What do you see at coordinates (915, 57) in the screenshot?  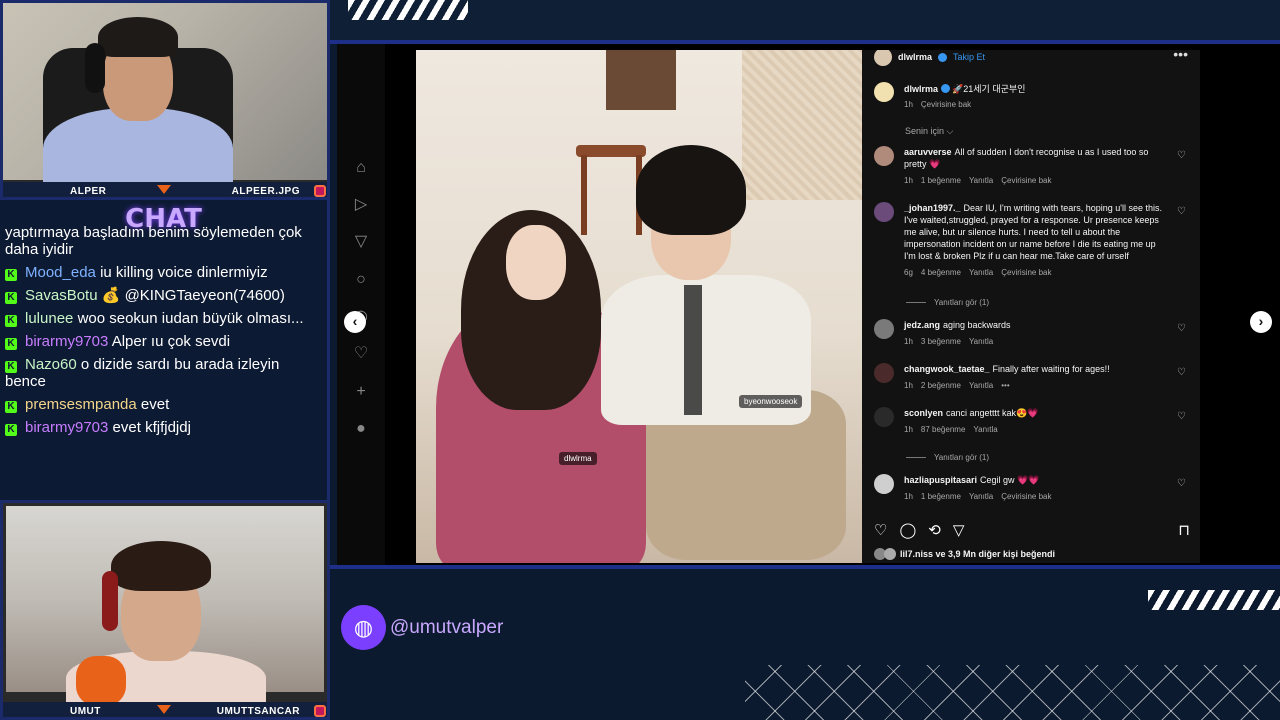 I see `post-username: dlwlrma` at bounding box center [915, 57].